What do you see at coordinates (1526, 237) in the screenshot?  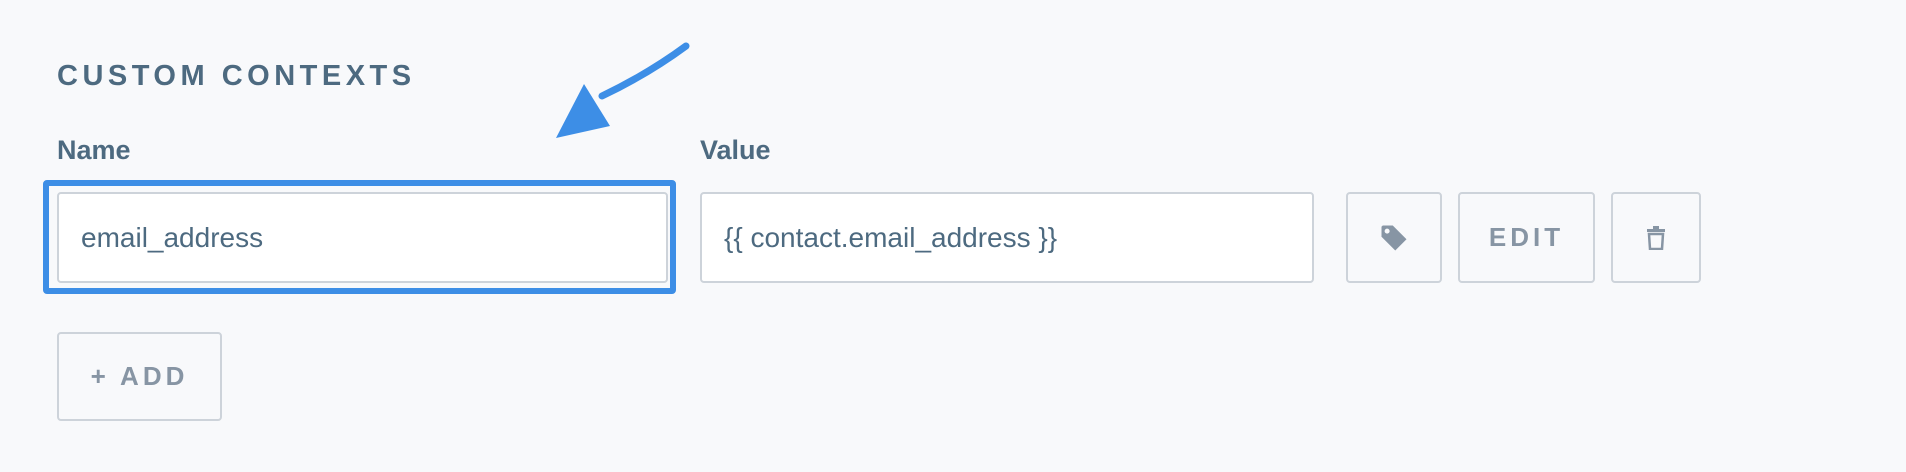 I see `edit-button: EDIT` at bounding box center [1526, 237].